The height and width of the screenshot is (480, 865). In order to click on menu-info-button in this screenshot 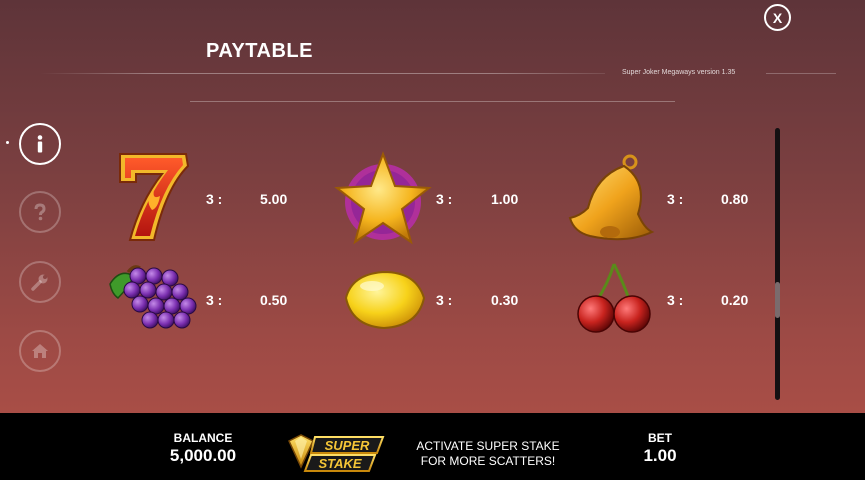, I will do `click(40, 144)`.